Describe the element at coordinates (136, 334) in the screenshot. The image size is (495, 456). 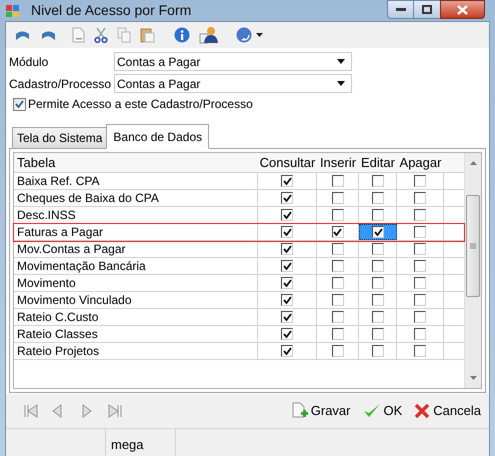
I see `table-cell: Rateio Classes` at that location.